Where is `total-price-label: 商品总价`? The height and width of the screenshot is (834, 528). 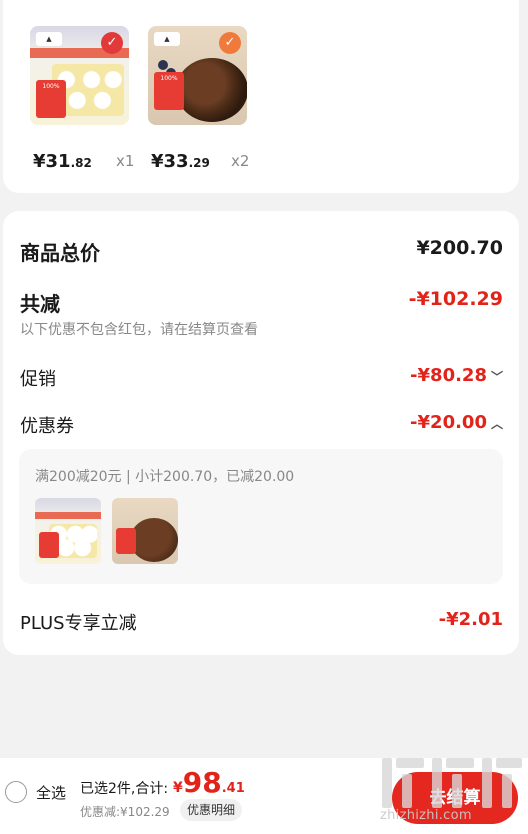
total-price-label: 商品总价 is located at coordinates (60, 253).